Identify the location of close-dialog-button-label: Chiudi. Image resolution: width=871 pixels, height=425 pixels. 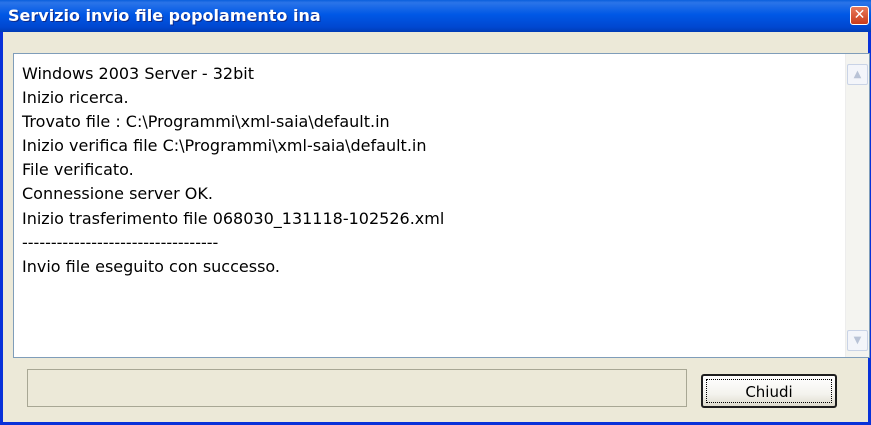
(769, 391).